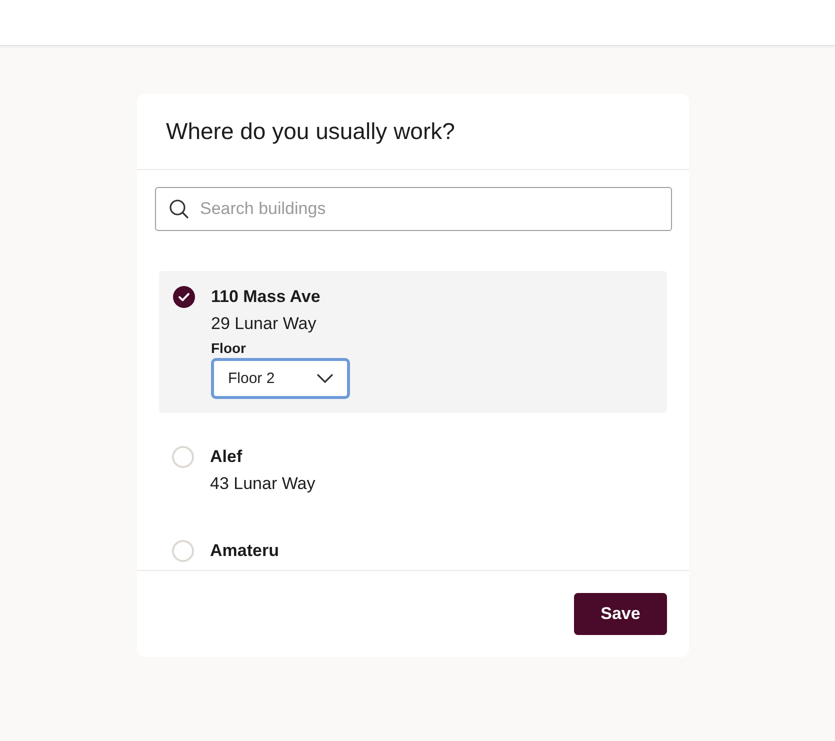 The width and height of the screenshot is (835, 741). Describe the element at coordinates (264, 324) in the screenshot. I see `building-address: 29 Lunar Way` at that location.